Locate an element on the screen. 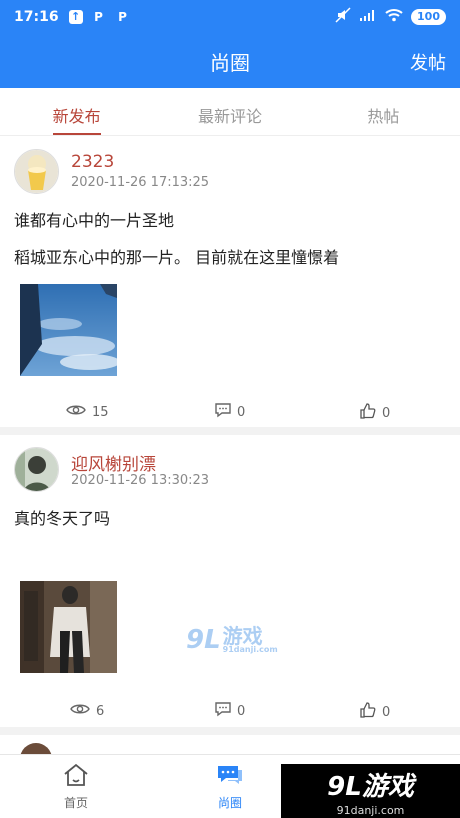  view-count-value: 15 is located at coordinates (100, 412).